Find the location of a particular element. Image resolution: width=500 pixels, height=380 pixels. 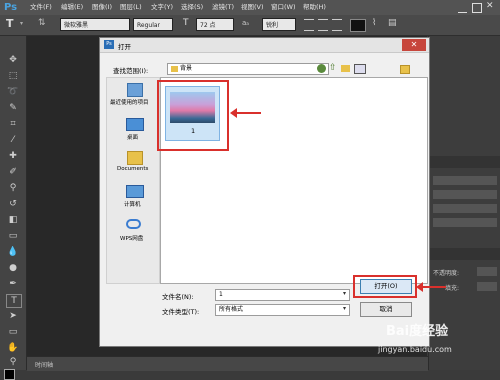

move-tool-icon: ✥ is located at coordinates (13, 60).